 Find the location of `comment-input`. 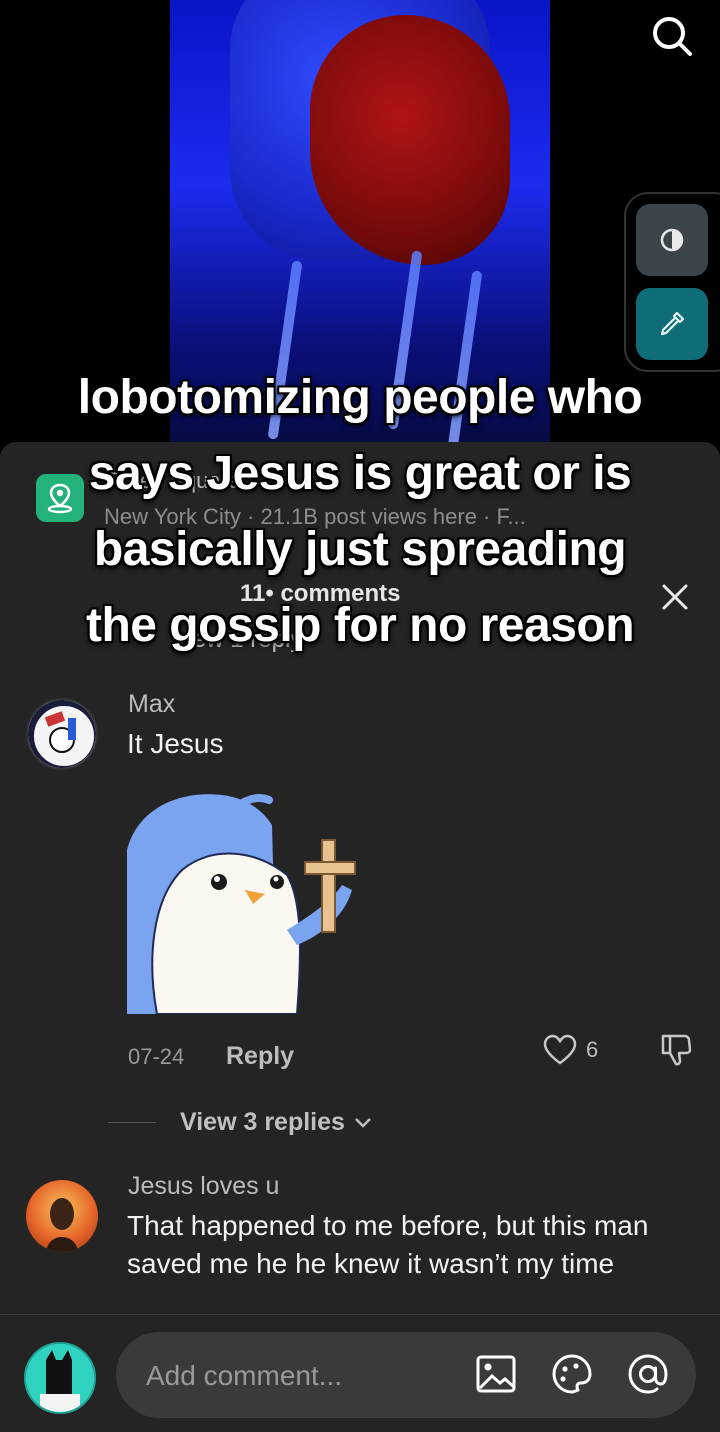

comment-input is located at coordinates (296, 1376).